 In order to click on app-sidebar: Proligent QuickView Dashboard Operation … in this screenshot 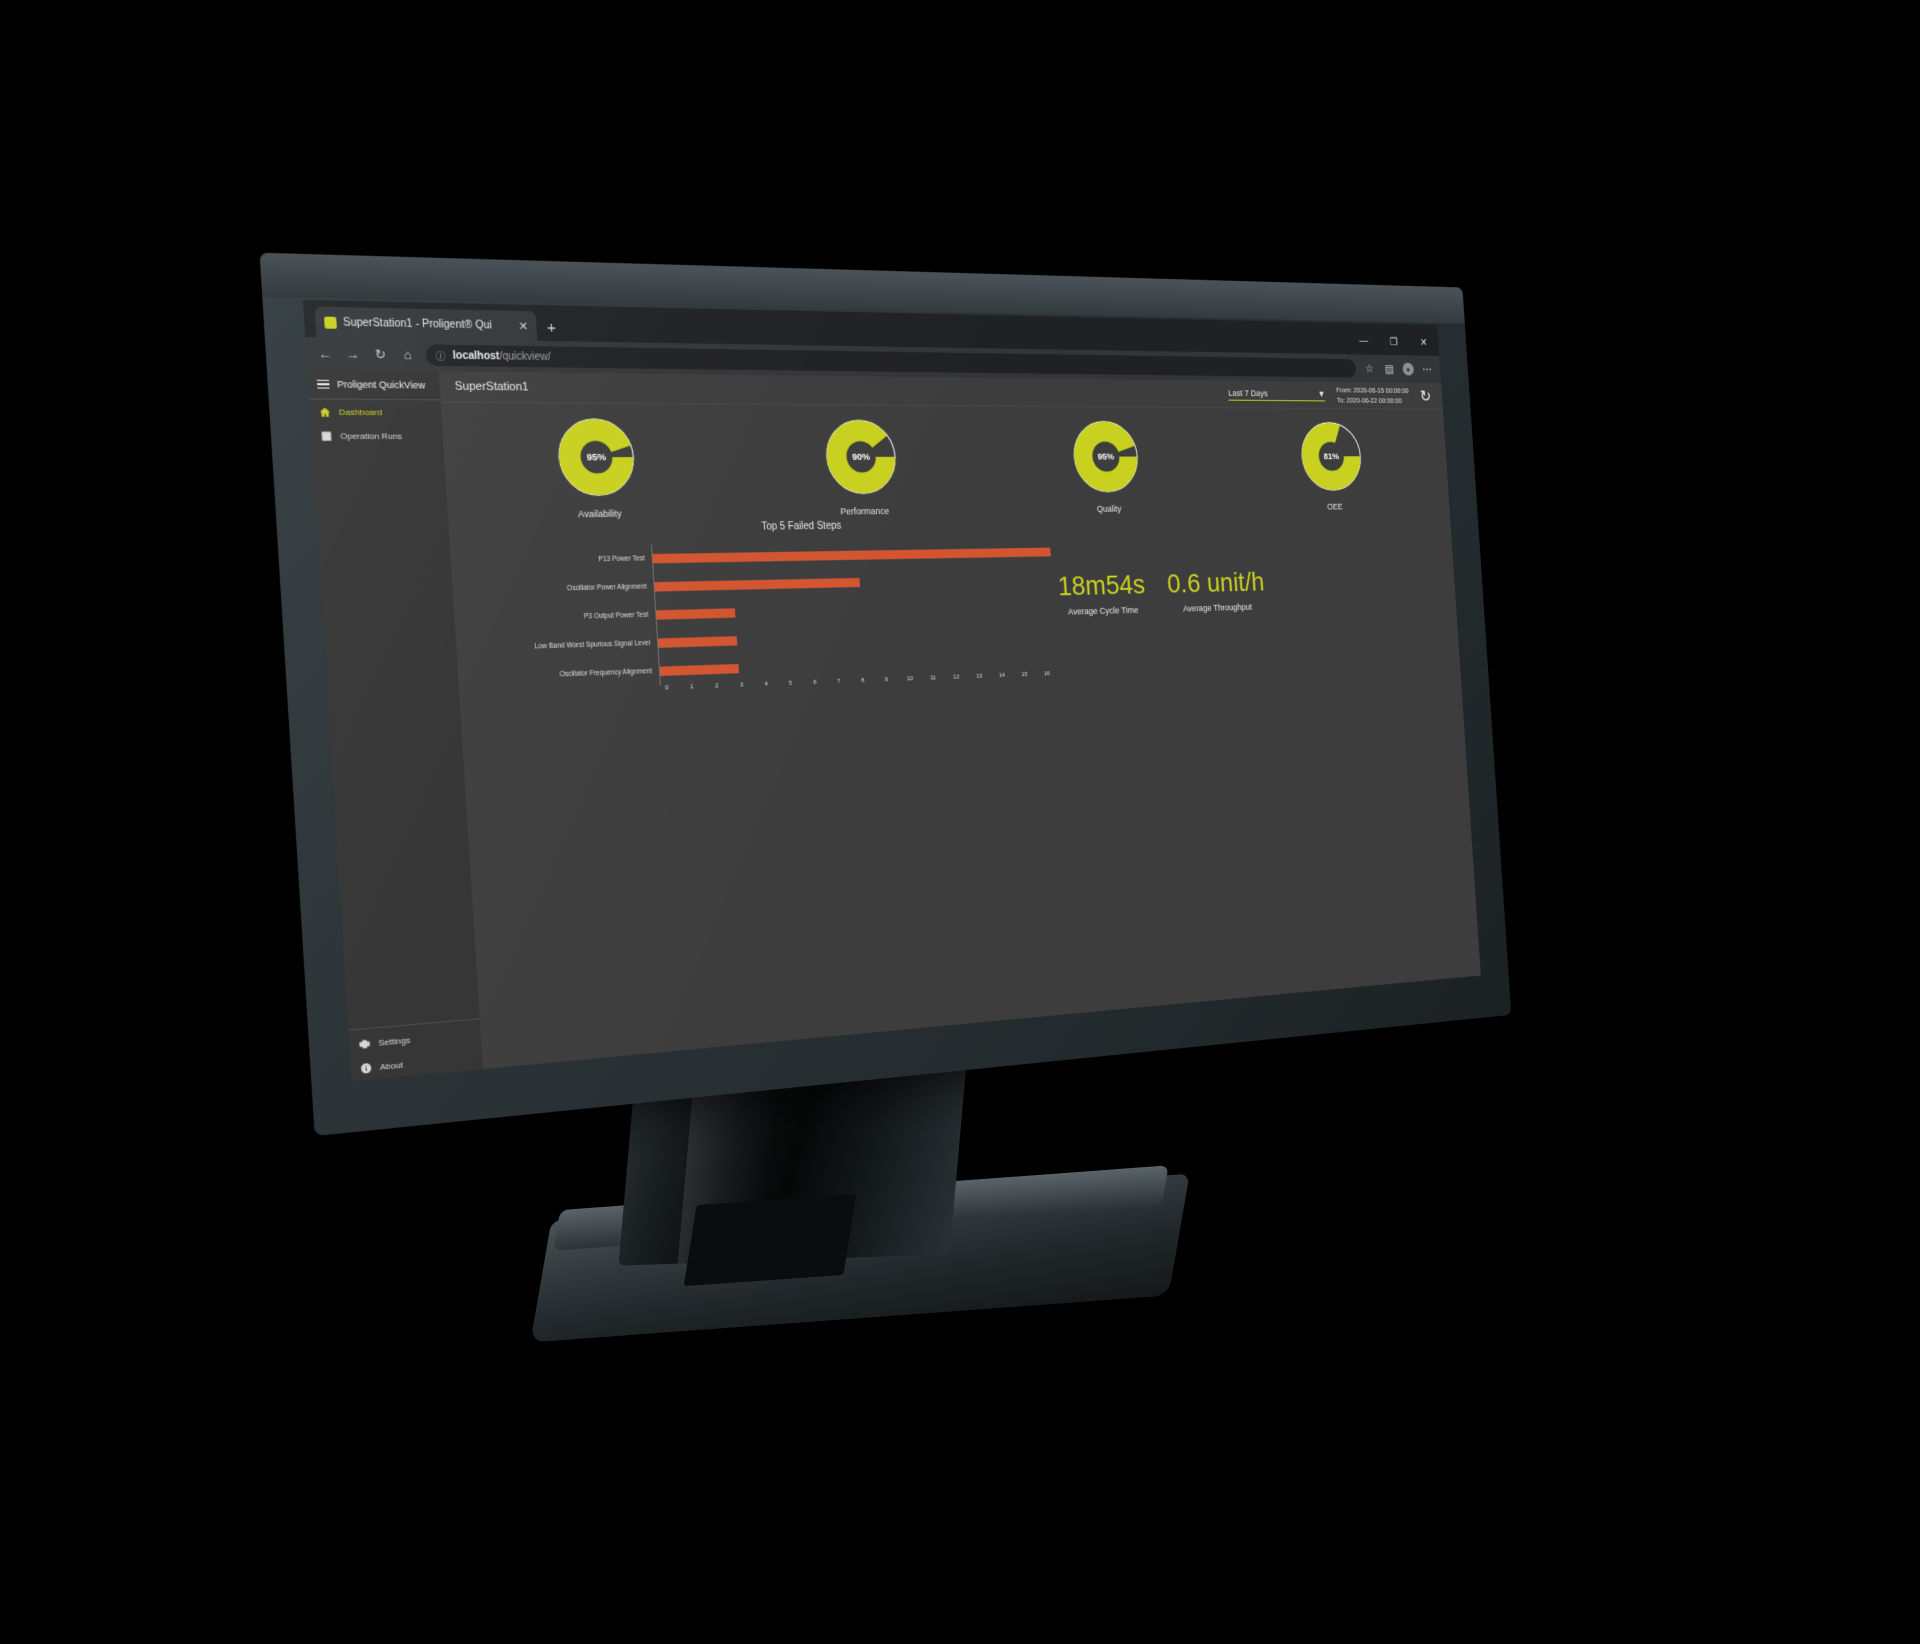, I will do `click(395, 725)`.